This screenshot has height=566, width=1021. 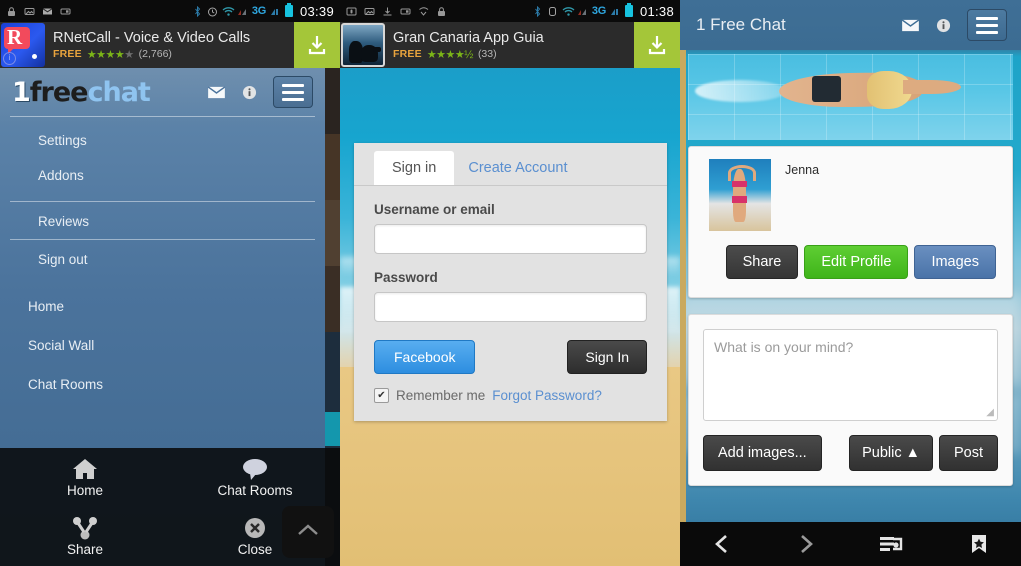 What do you see at coordinates (434, 209) in the screenshot?
I see `username-label: Username or email` at bounding box center [434, 209].